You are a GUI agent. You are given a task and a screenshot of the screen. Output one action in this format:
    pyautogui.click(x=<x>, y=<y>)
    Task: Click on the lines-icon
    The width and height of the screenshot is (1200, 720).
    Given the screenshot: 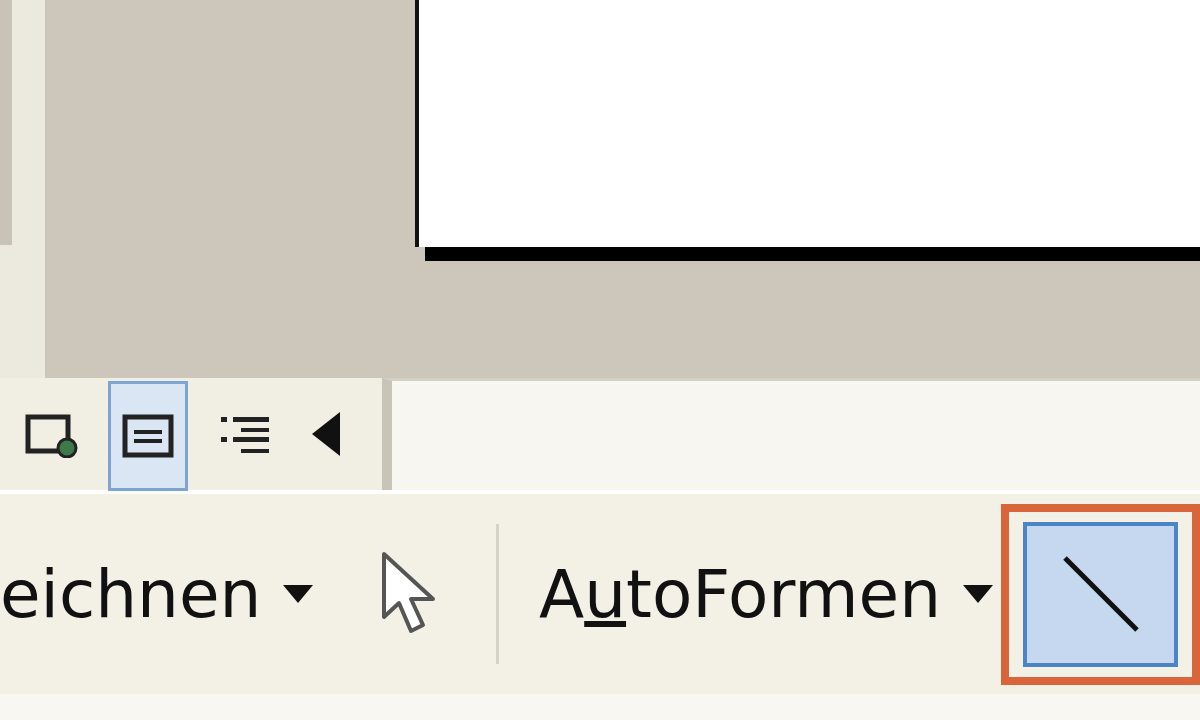 What is the action you would take?
    pyautogui.click(x=148, y=436)
    